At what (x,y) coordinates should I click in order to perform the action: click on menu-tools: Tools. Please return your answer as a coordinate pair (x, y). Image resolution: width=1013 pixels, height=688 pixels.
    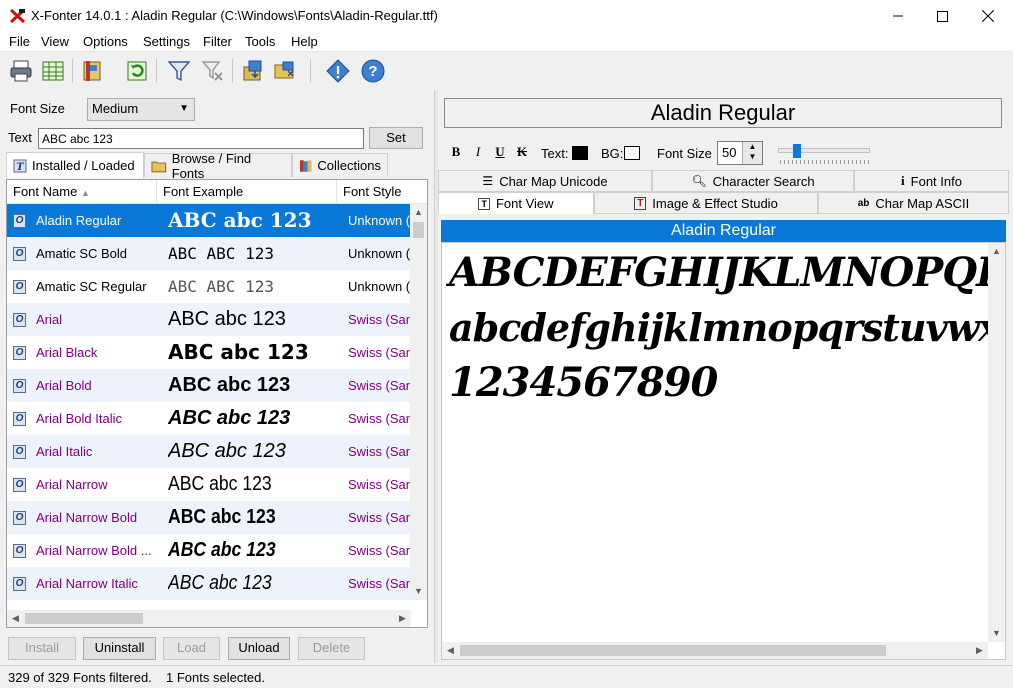
    Looking at the image, I should click on (260, 41).